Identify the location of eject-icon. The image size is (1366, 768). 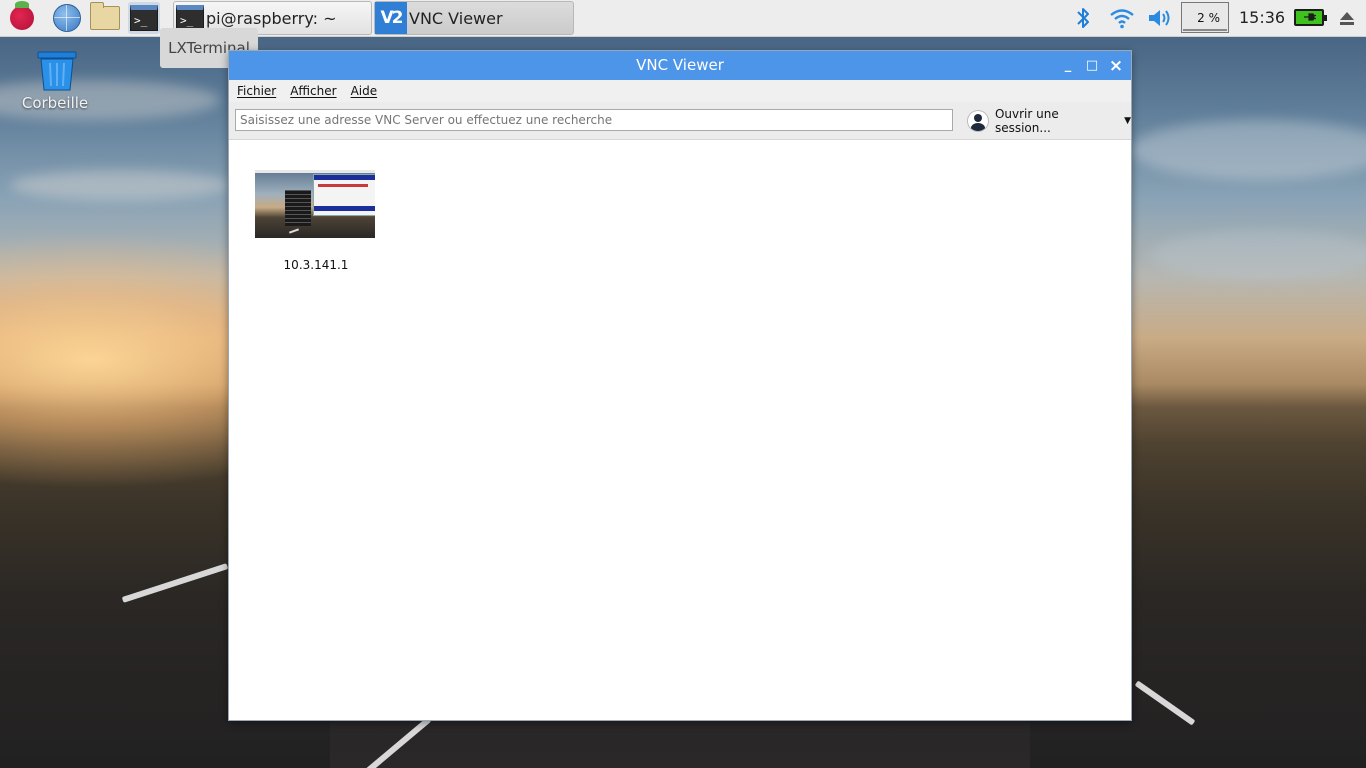
(1347, 18).